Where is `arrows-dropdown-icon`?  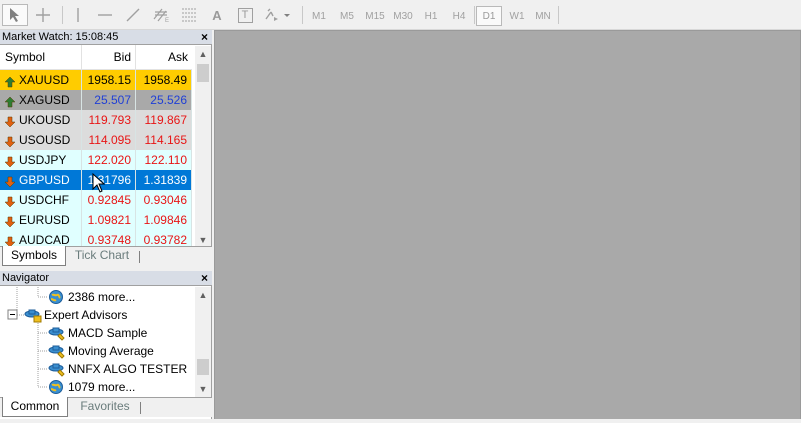 arrows-dropdown-icon is located at coordinates (277, 15).